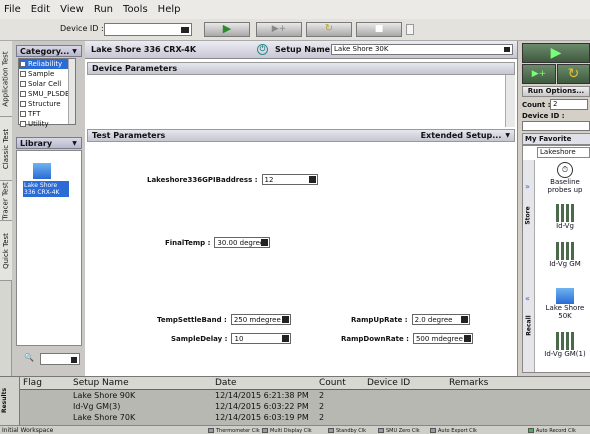  Describe the element at coordinates (12, 9) in the screenshot. I see `menu-file: File` at that location.